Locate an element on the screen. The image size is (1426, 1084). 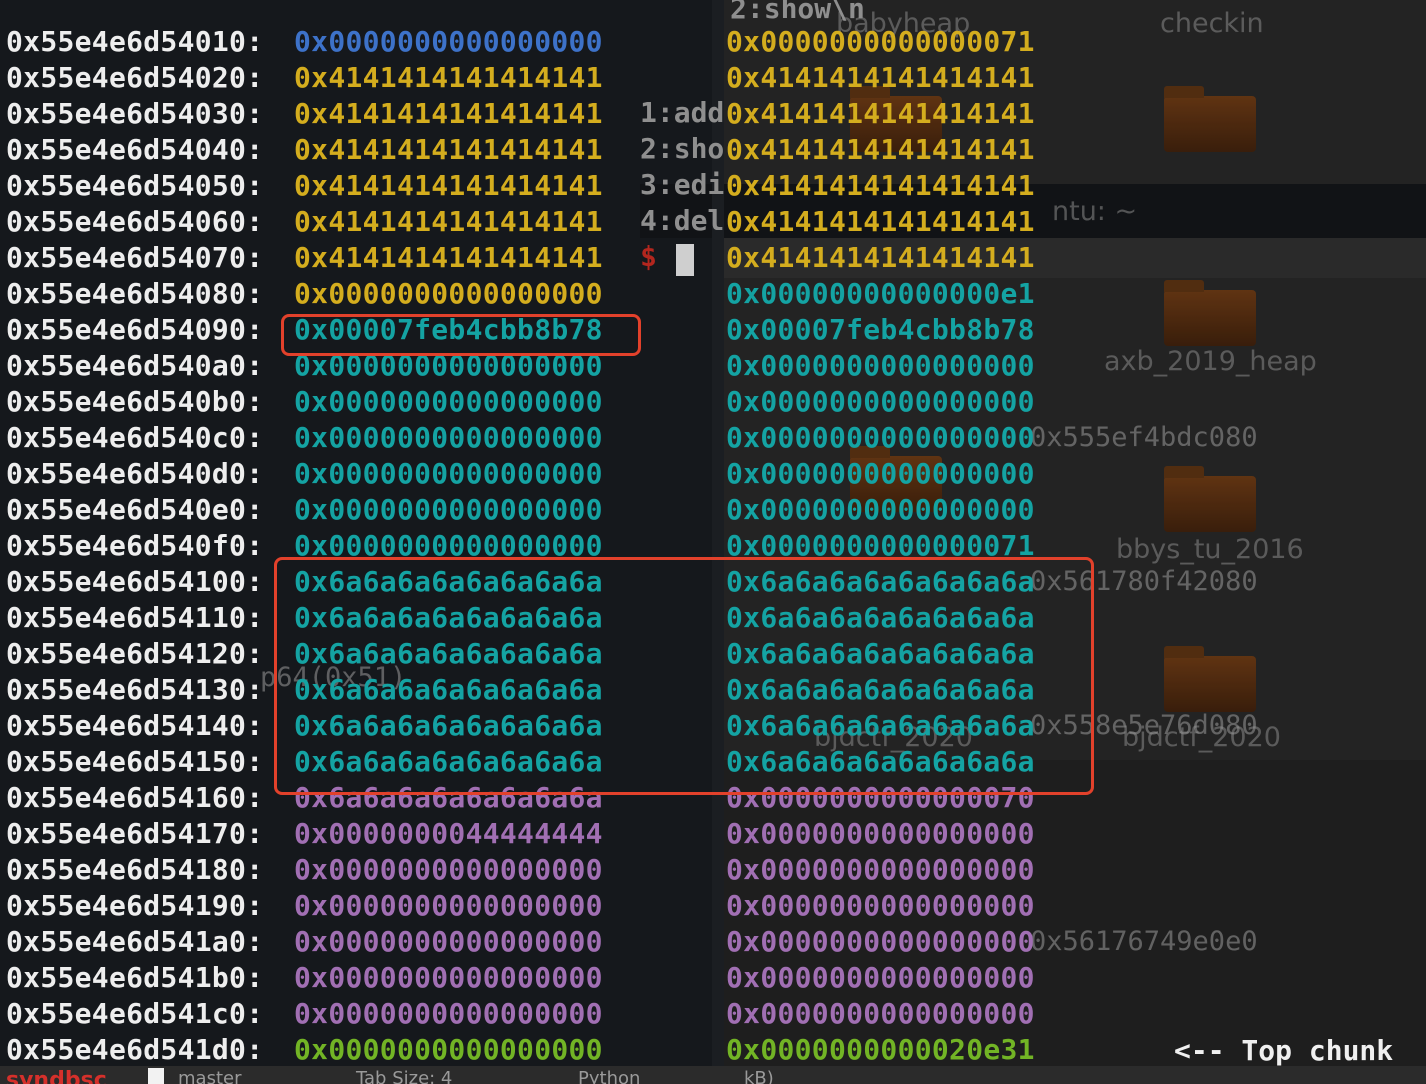
memory-value-high: 0x00007feb4cbb8b78 is located at coordinates (880, 329).